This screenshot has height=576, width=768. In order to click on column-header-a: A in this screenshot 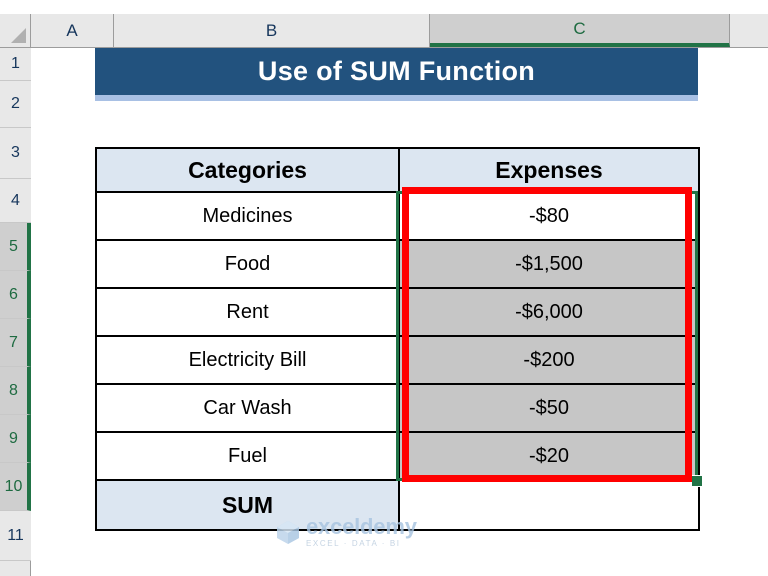, I will do `click(72, 30)`.